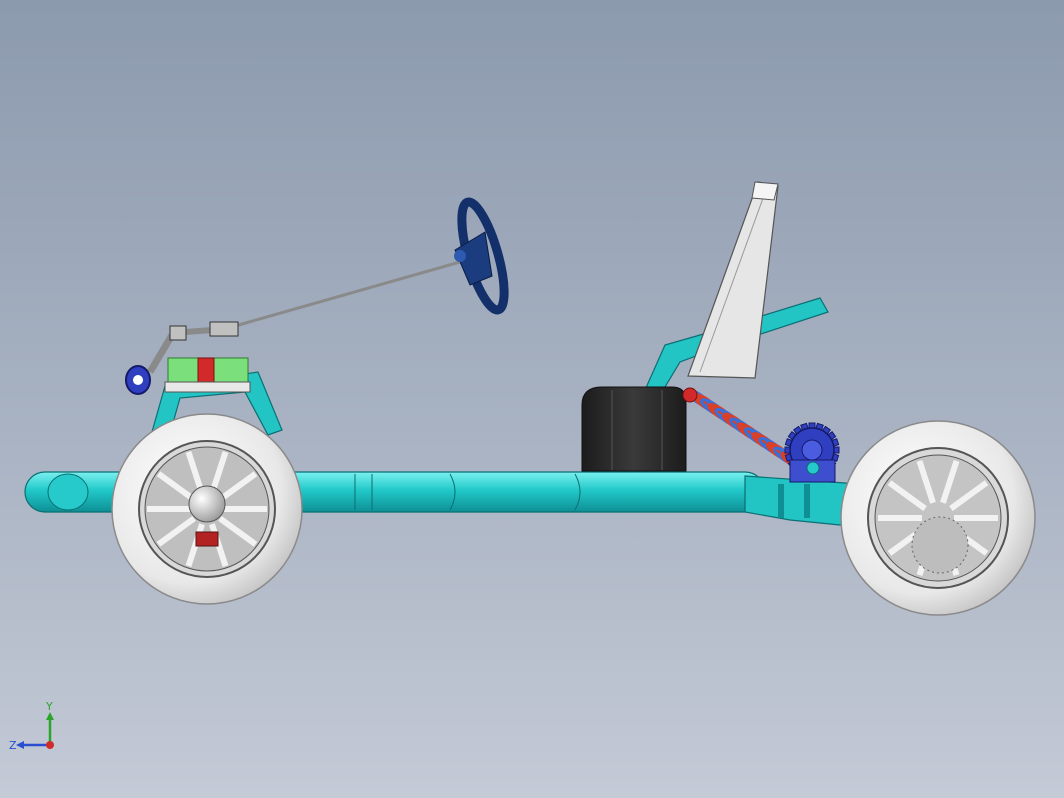 This screenshot has width=1064, height=798. What do you see at coordinates (938, 518) in the screenshot?
I see `rear-wheel` at bounding box center [938, 518].